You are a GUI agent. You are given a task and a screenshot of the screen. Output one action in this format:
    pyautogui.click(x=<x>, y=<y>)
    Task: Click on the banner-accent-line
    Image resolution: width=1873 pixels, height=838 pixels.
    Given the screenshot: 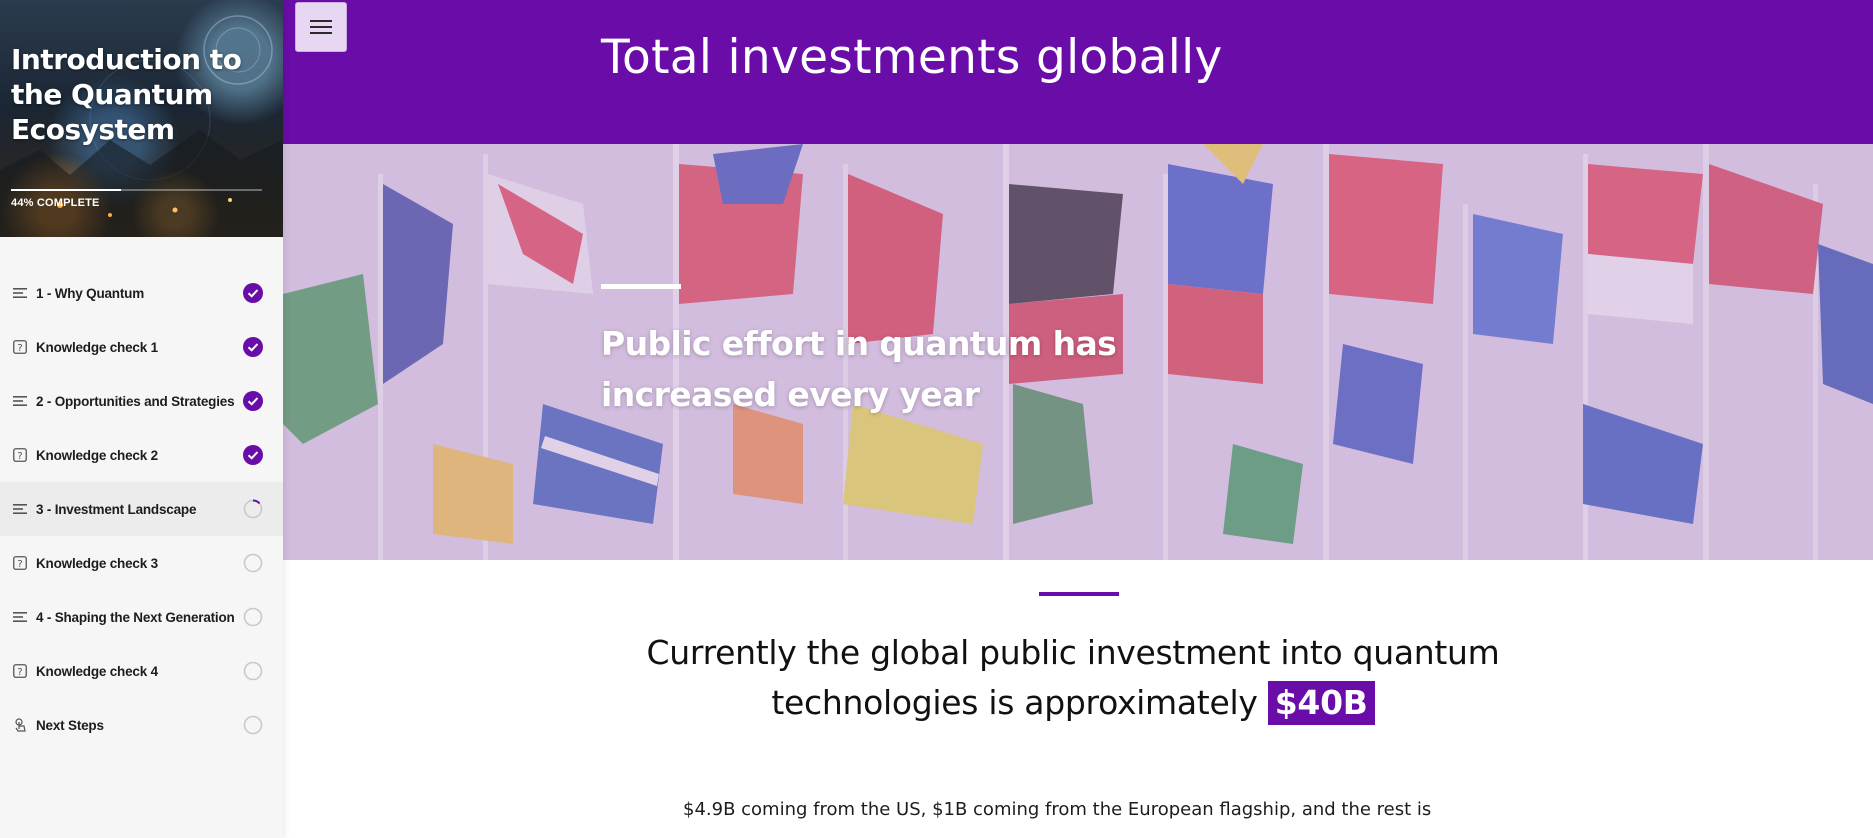 What is the action you would take?
    pyautogui.click(x=641, y=286)
    